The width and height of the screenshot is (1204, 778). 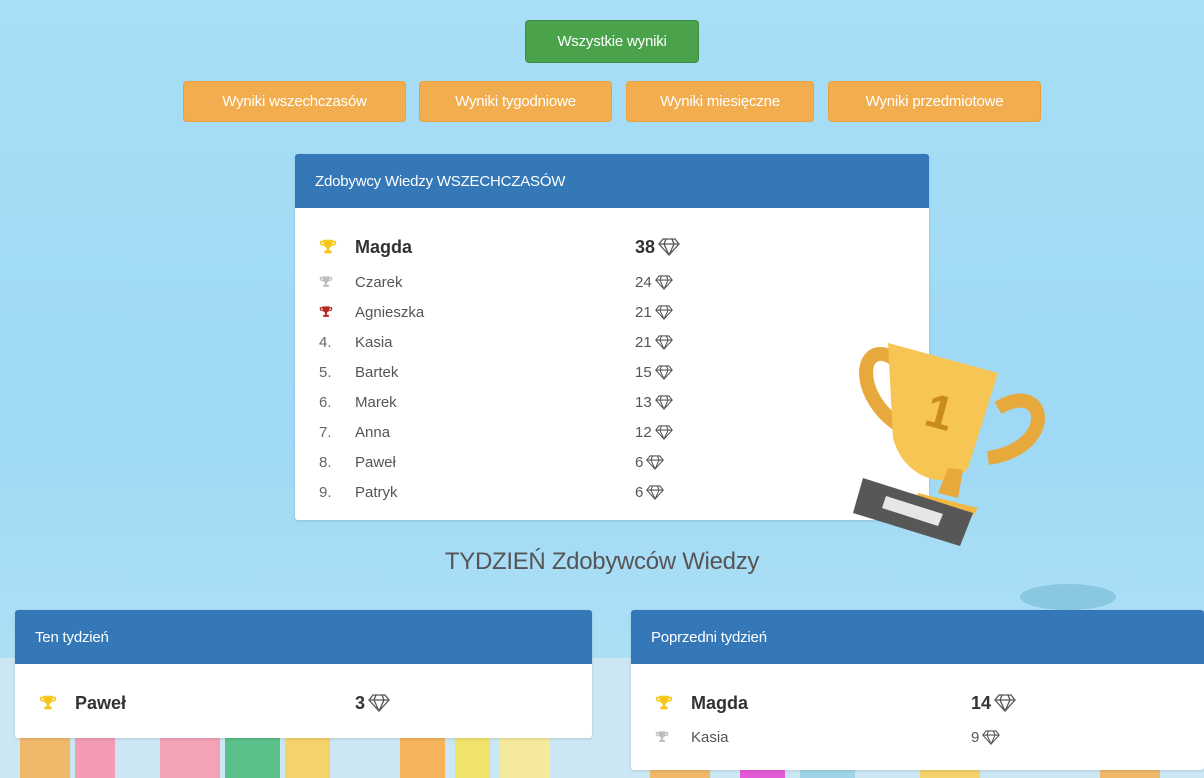 I want to click on player-score: 15, so click(x=654, y=372).